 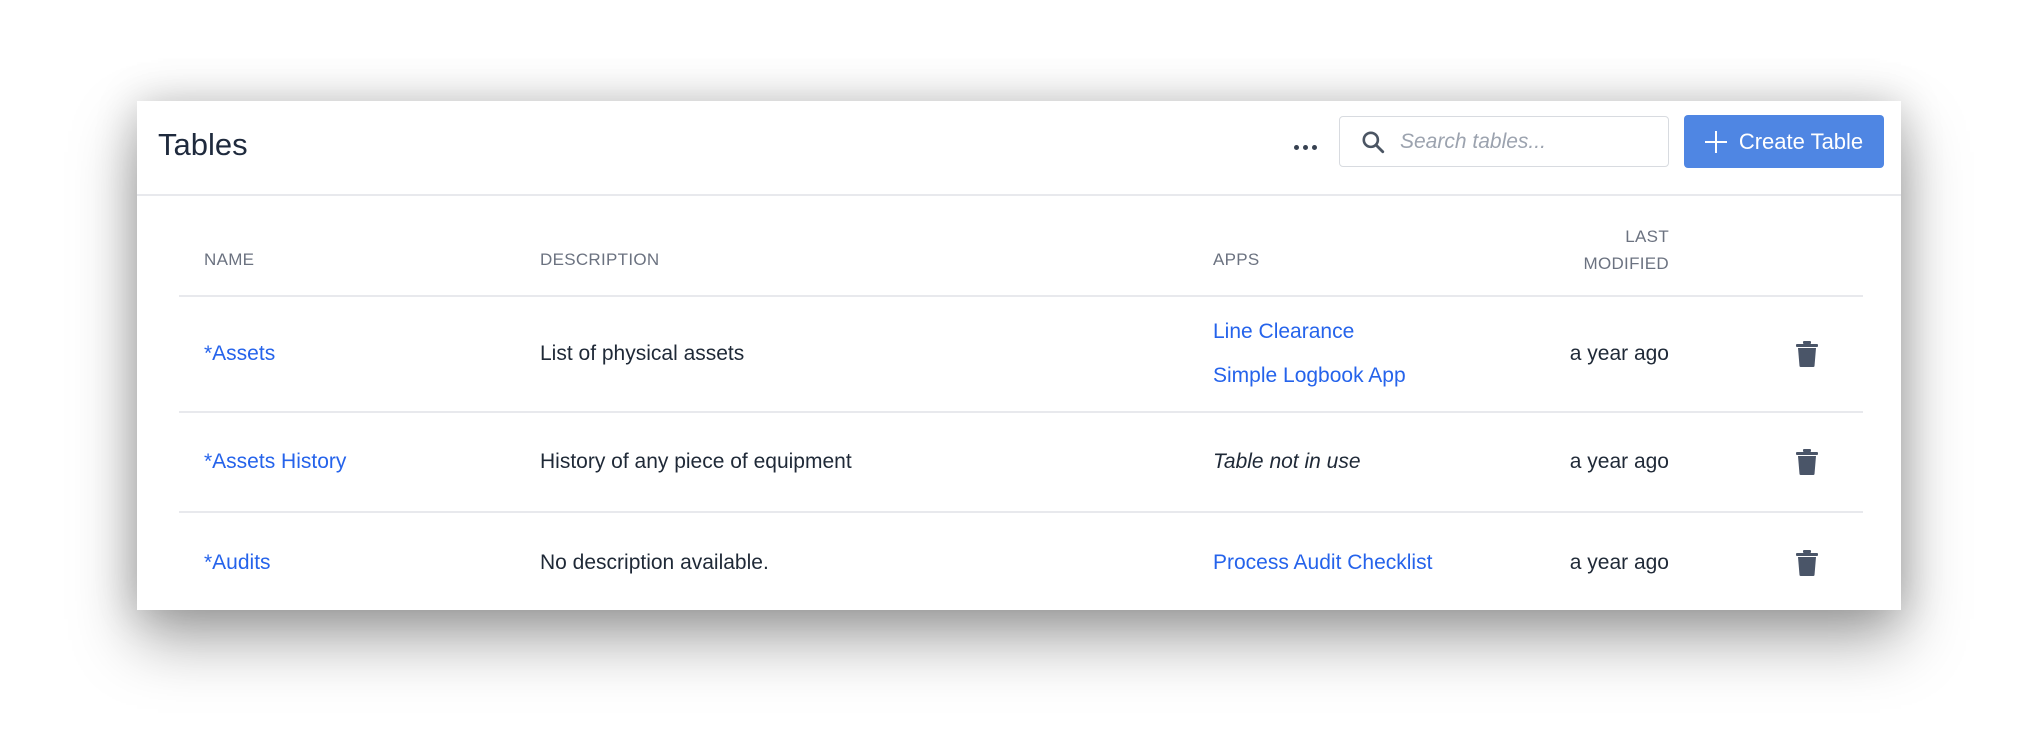 What do you see at coordinates (1309, 332) in the screenshot?
I see `app-link: Line Clearance` at bounding box center [1309, 332].